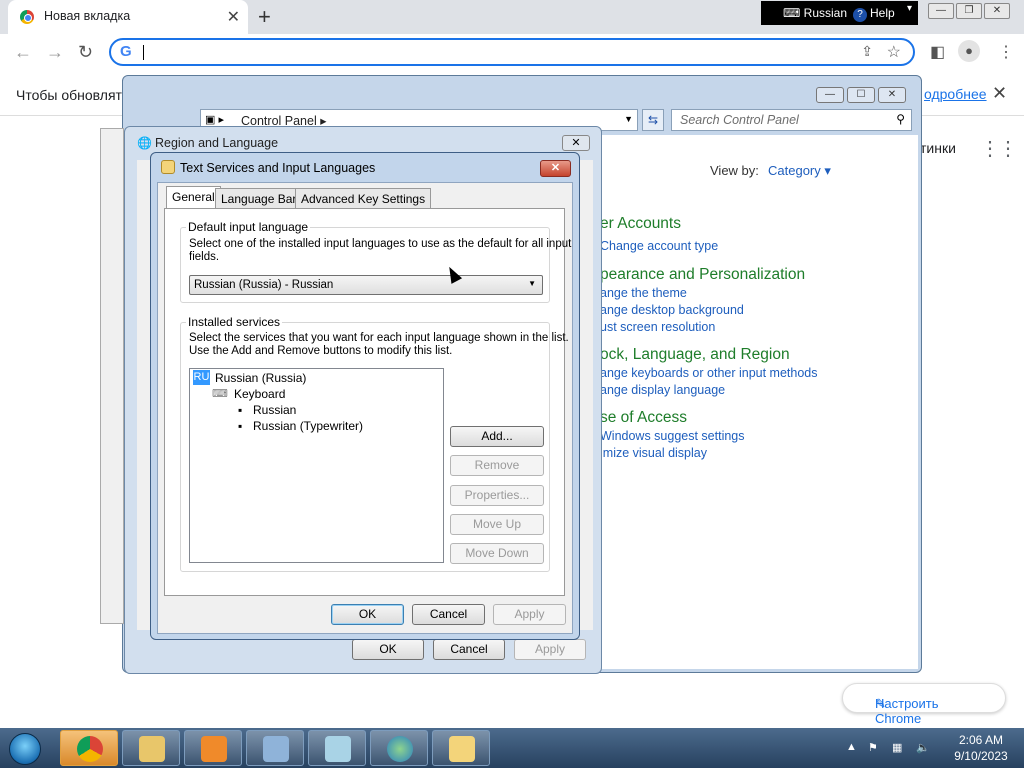 This screenshot has height=768, width=1024. I want to click on control-panel-icon, so click(276, 749).